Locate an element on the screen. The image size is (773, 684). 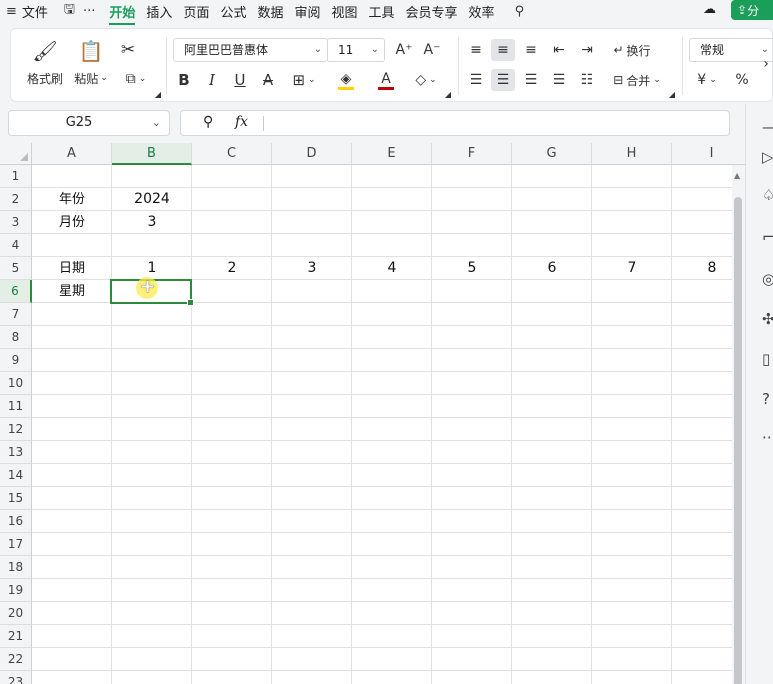
function-icon: fx is located at coordinates (241, 122).